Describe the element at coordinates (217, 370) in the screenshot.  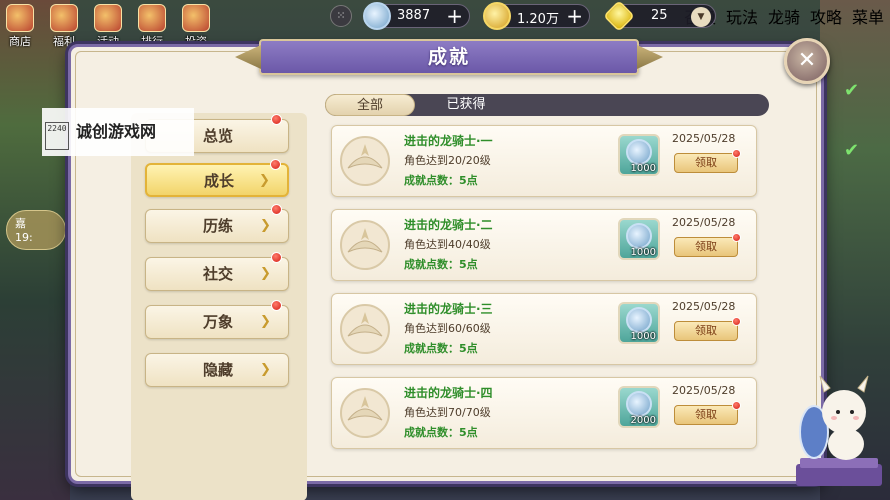
I see `category-hidden: 隐藏 ❯` at that location.